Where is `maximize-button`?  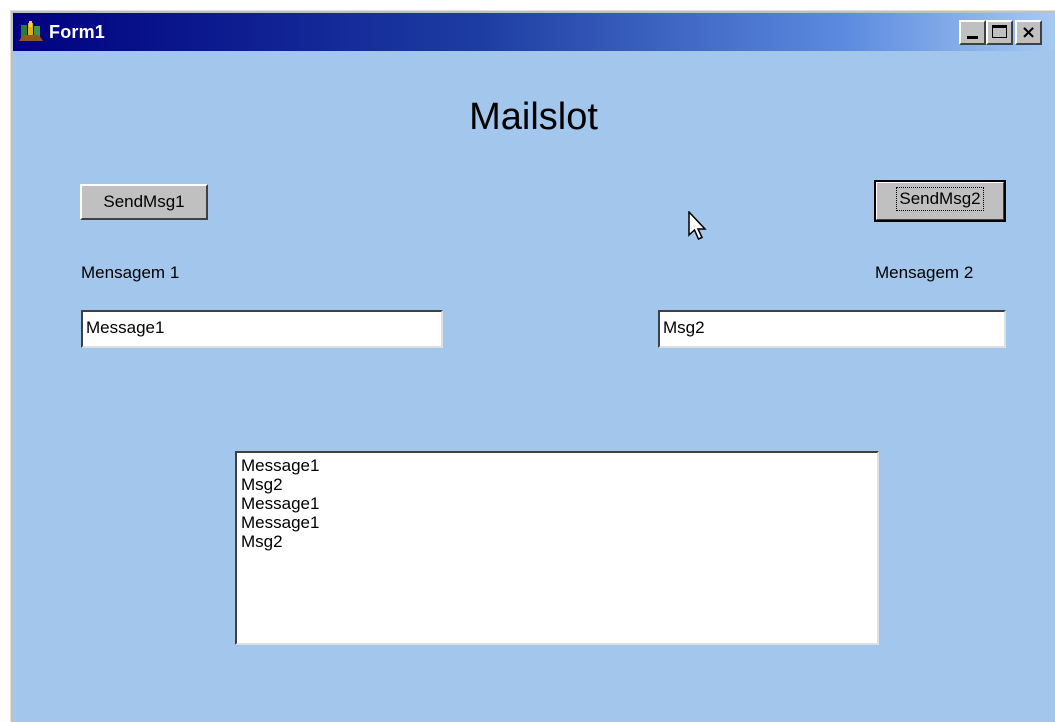
maximize-button is located at coordinates (999, 32).